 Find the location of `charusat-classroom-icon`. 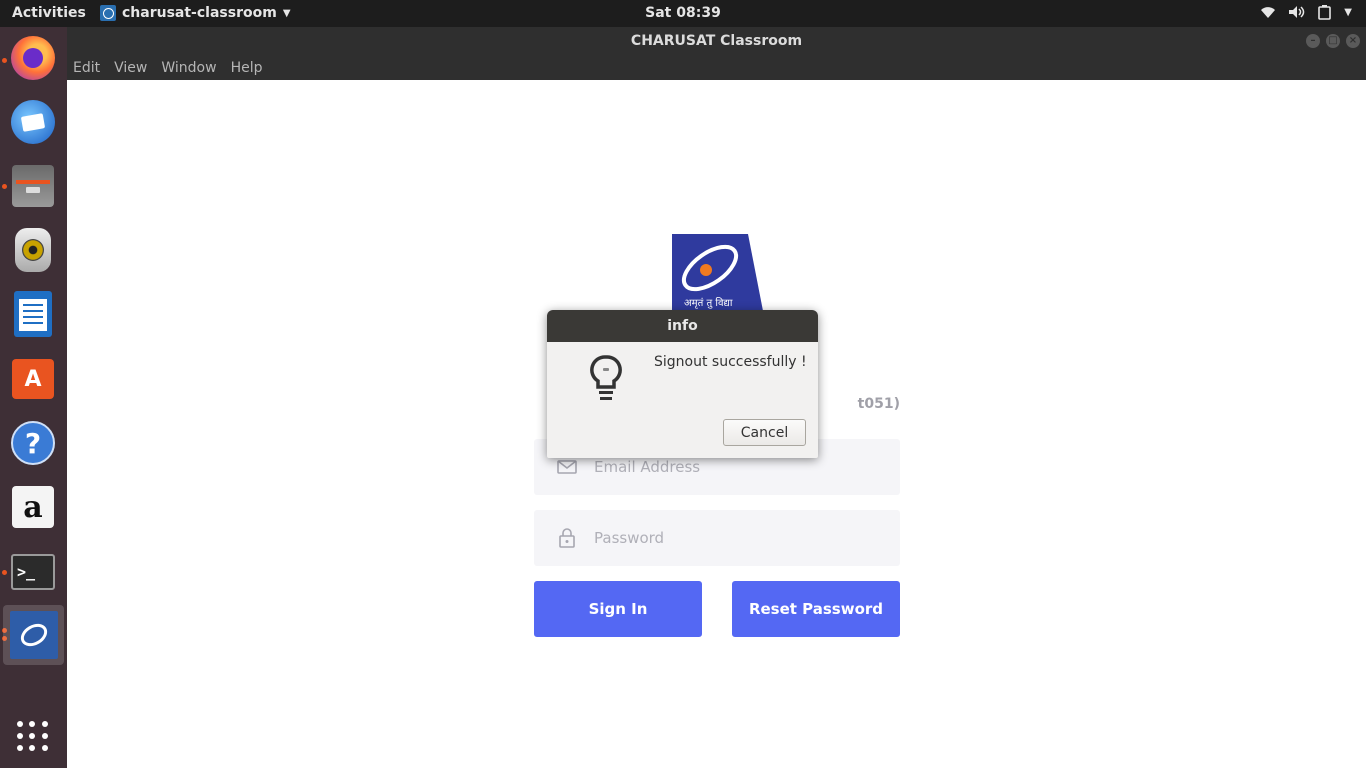

charusat-classroom-icon is located at coordinates (33, 635).